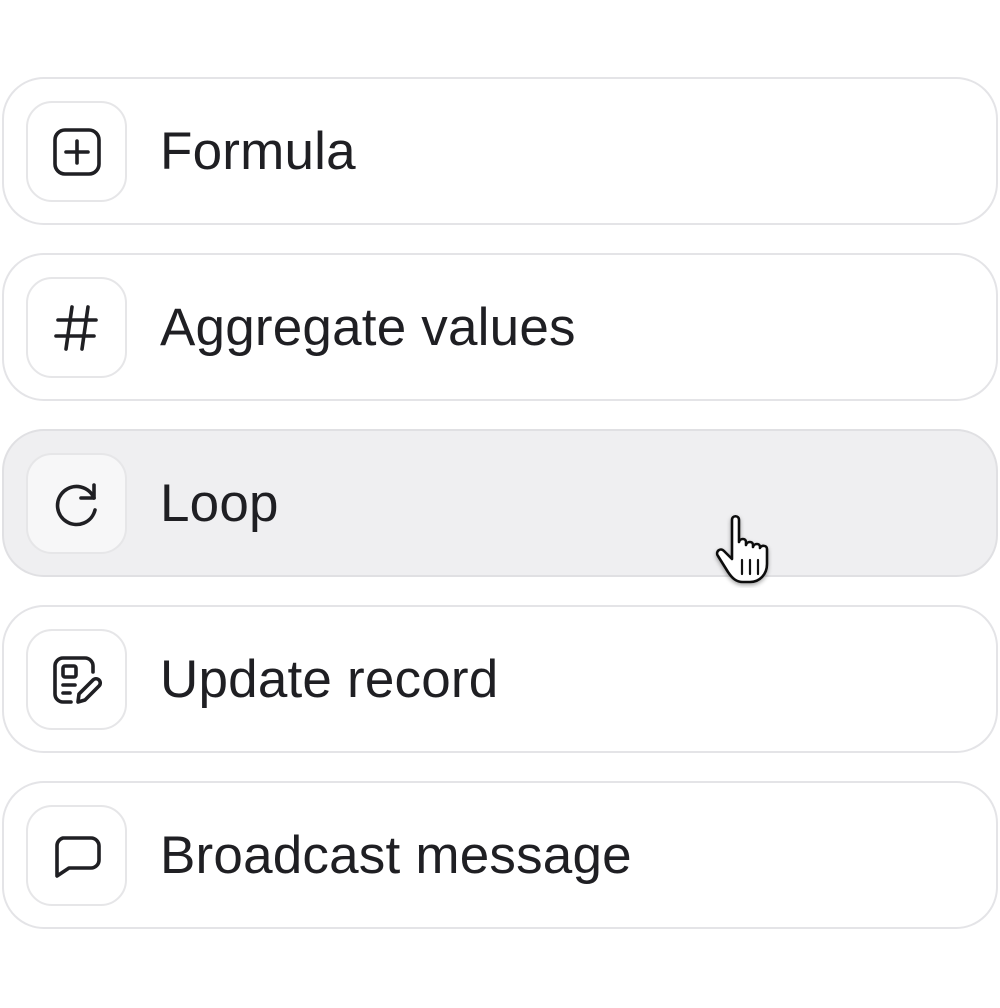  I want to click on edit-record-icon, so click(77, 679).